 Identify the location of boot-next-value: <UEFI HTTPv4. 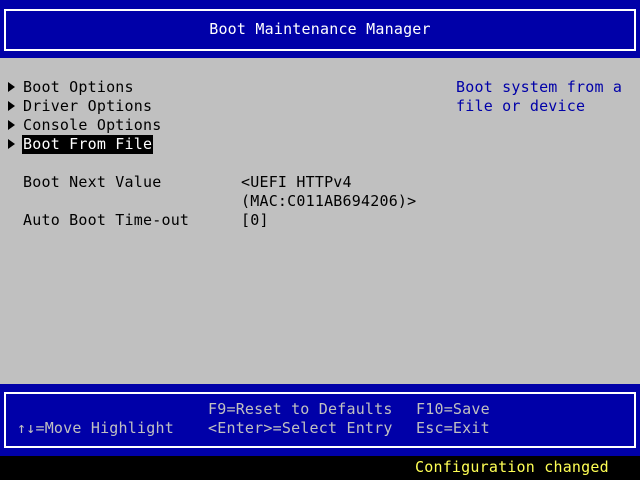
(296, 182).